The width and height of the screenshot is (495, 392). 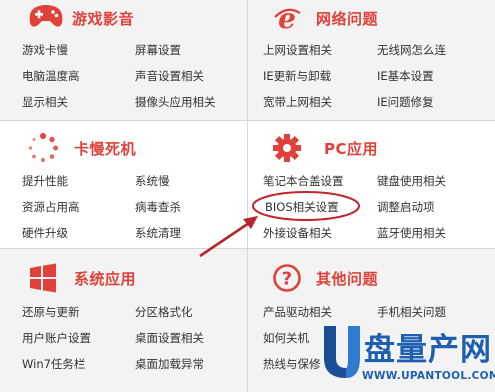 I want to click on link-user-accounts: 用户账户设置, so click(x=56, y=338).